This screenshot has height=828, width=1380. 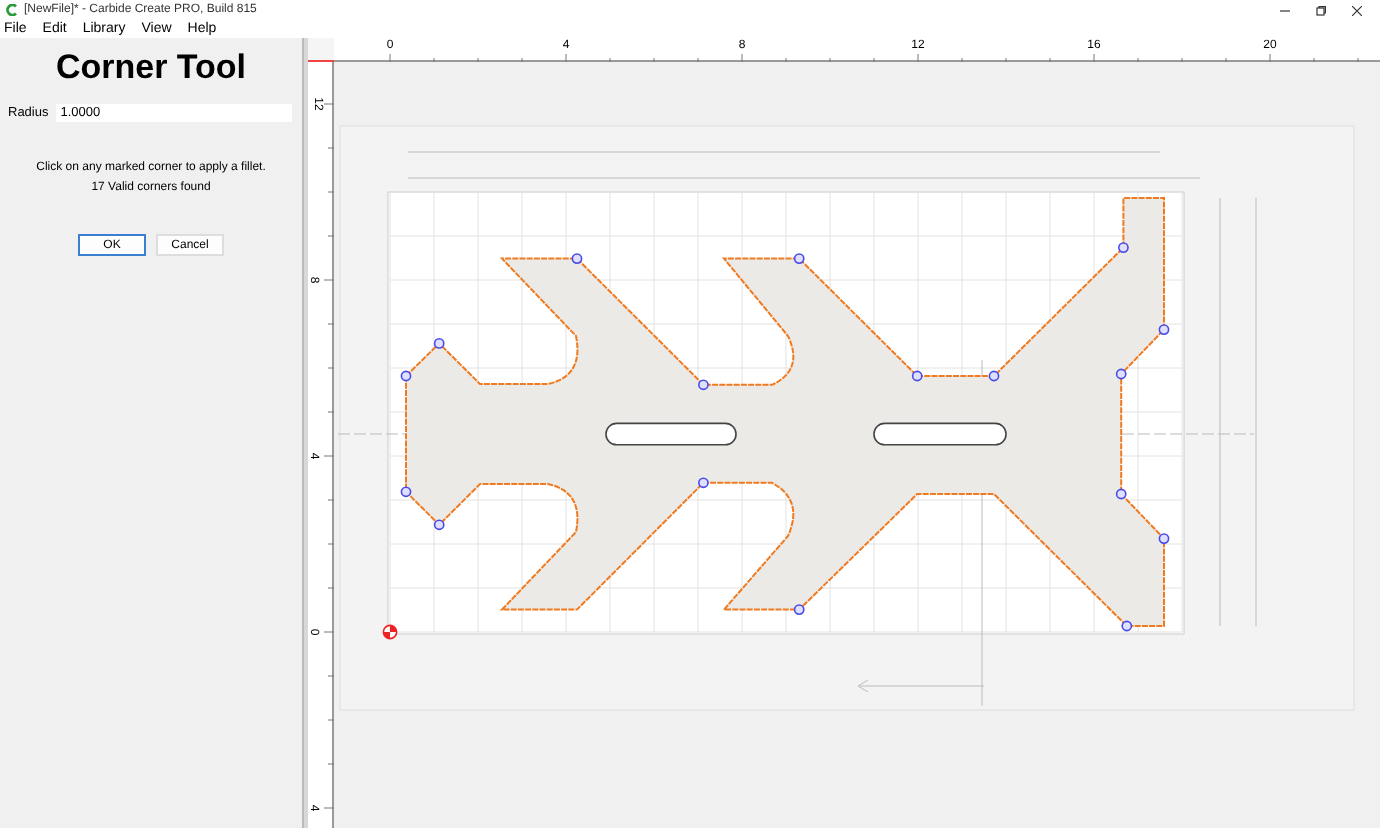 What do you see at coordinates (1321, 10) in the screenshot?
I see `restore-icon` at bounding box center [1321, 10].